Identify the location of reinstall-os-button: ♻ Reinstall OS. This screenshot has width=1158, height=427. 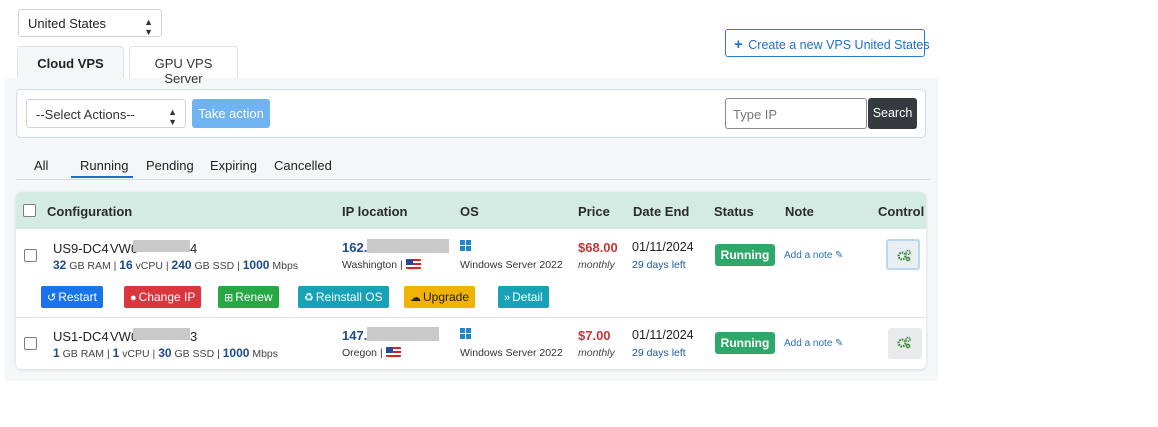
(343, 297).